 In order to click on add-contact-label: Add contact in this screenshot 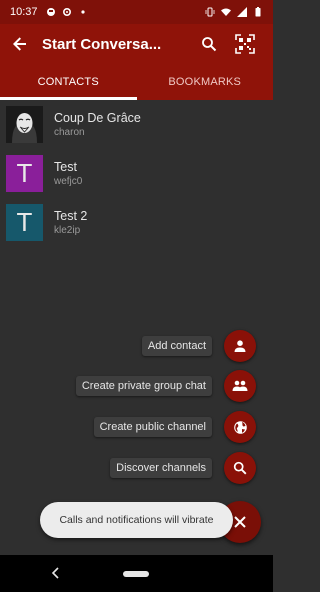, I will do `click(176, 346)`.